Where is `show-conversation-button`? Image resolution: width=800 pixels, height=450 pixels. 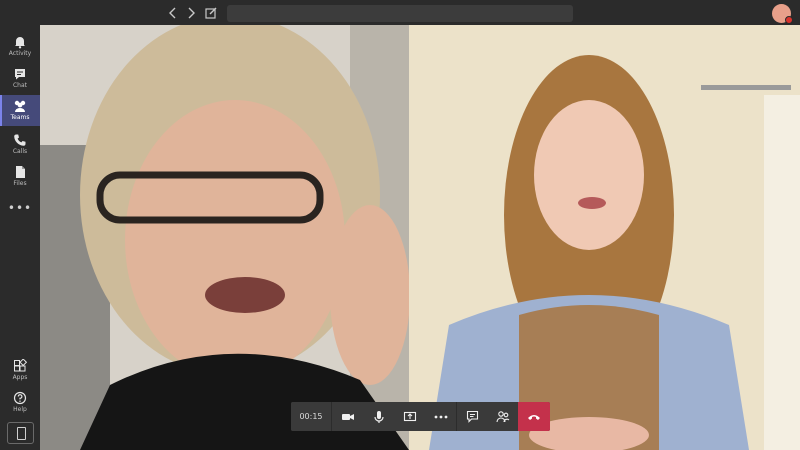
show-conversation-button is located at coordinates (471, 416).